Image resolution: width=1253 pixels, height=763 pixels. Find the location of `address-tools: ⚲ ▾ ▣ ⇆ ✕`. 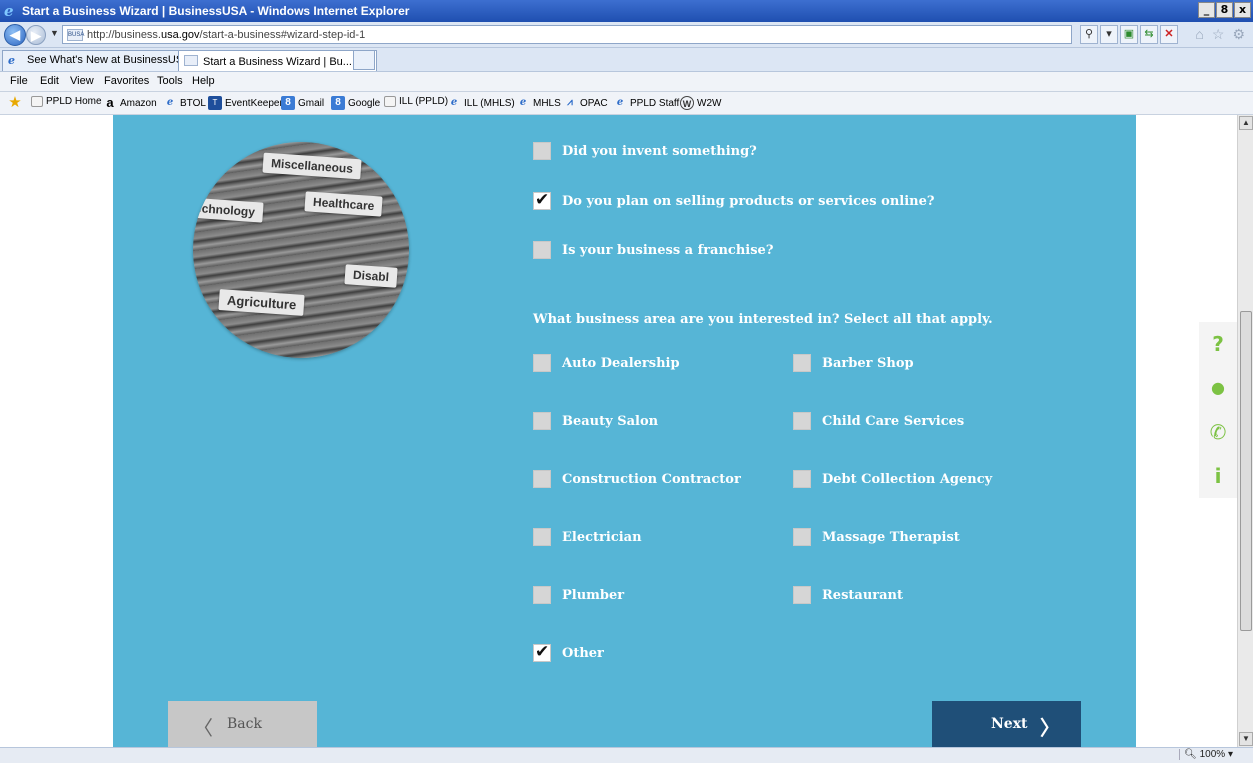

address-tools: ⚲ ▾ ▣ ⇆ ✕ is located at coordinates (1129, 34).